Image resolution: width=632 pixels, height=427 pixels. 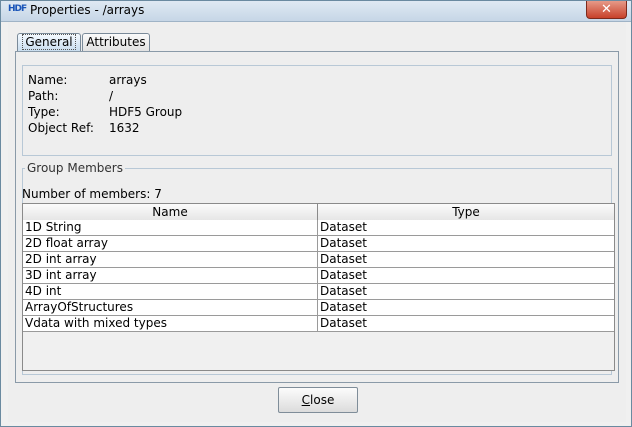 I want to click on info-value: 1632, so click(x=124, y=128).